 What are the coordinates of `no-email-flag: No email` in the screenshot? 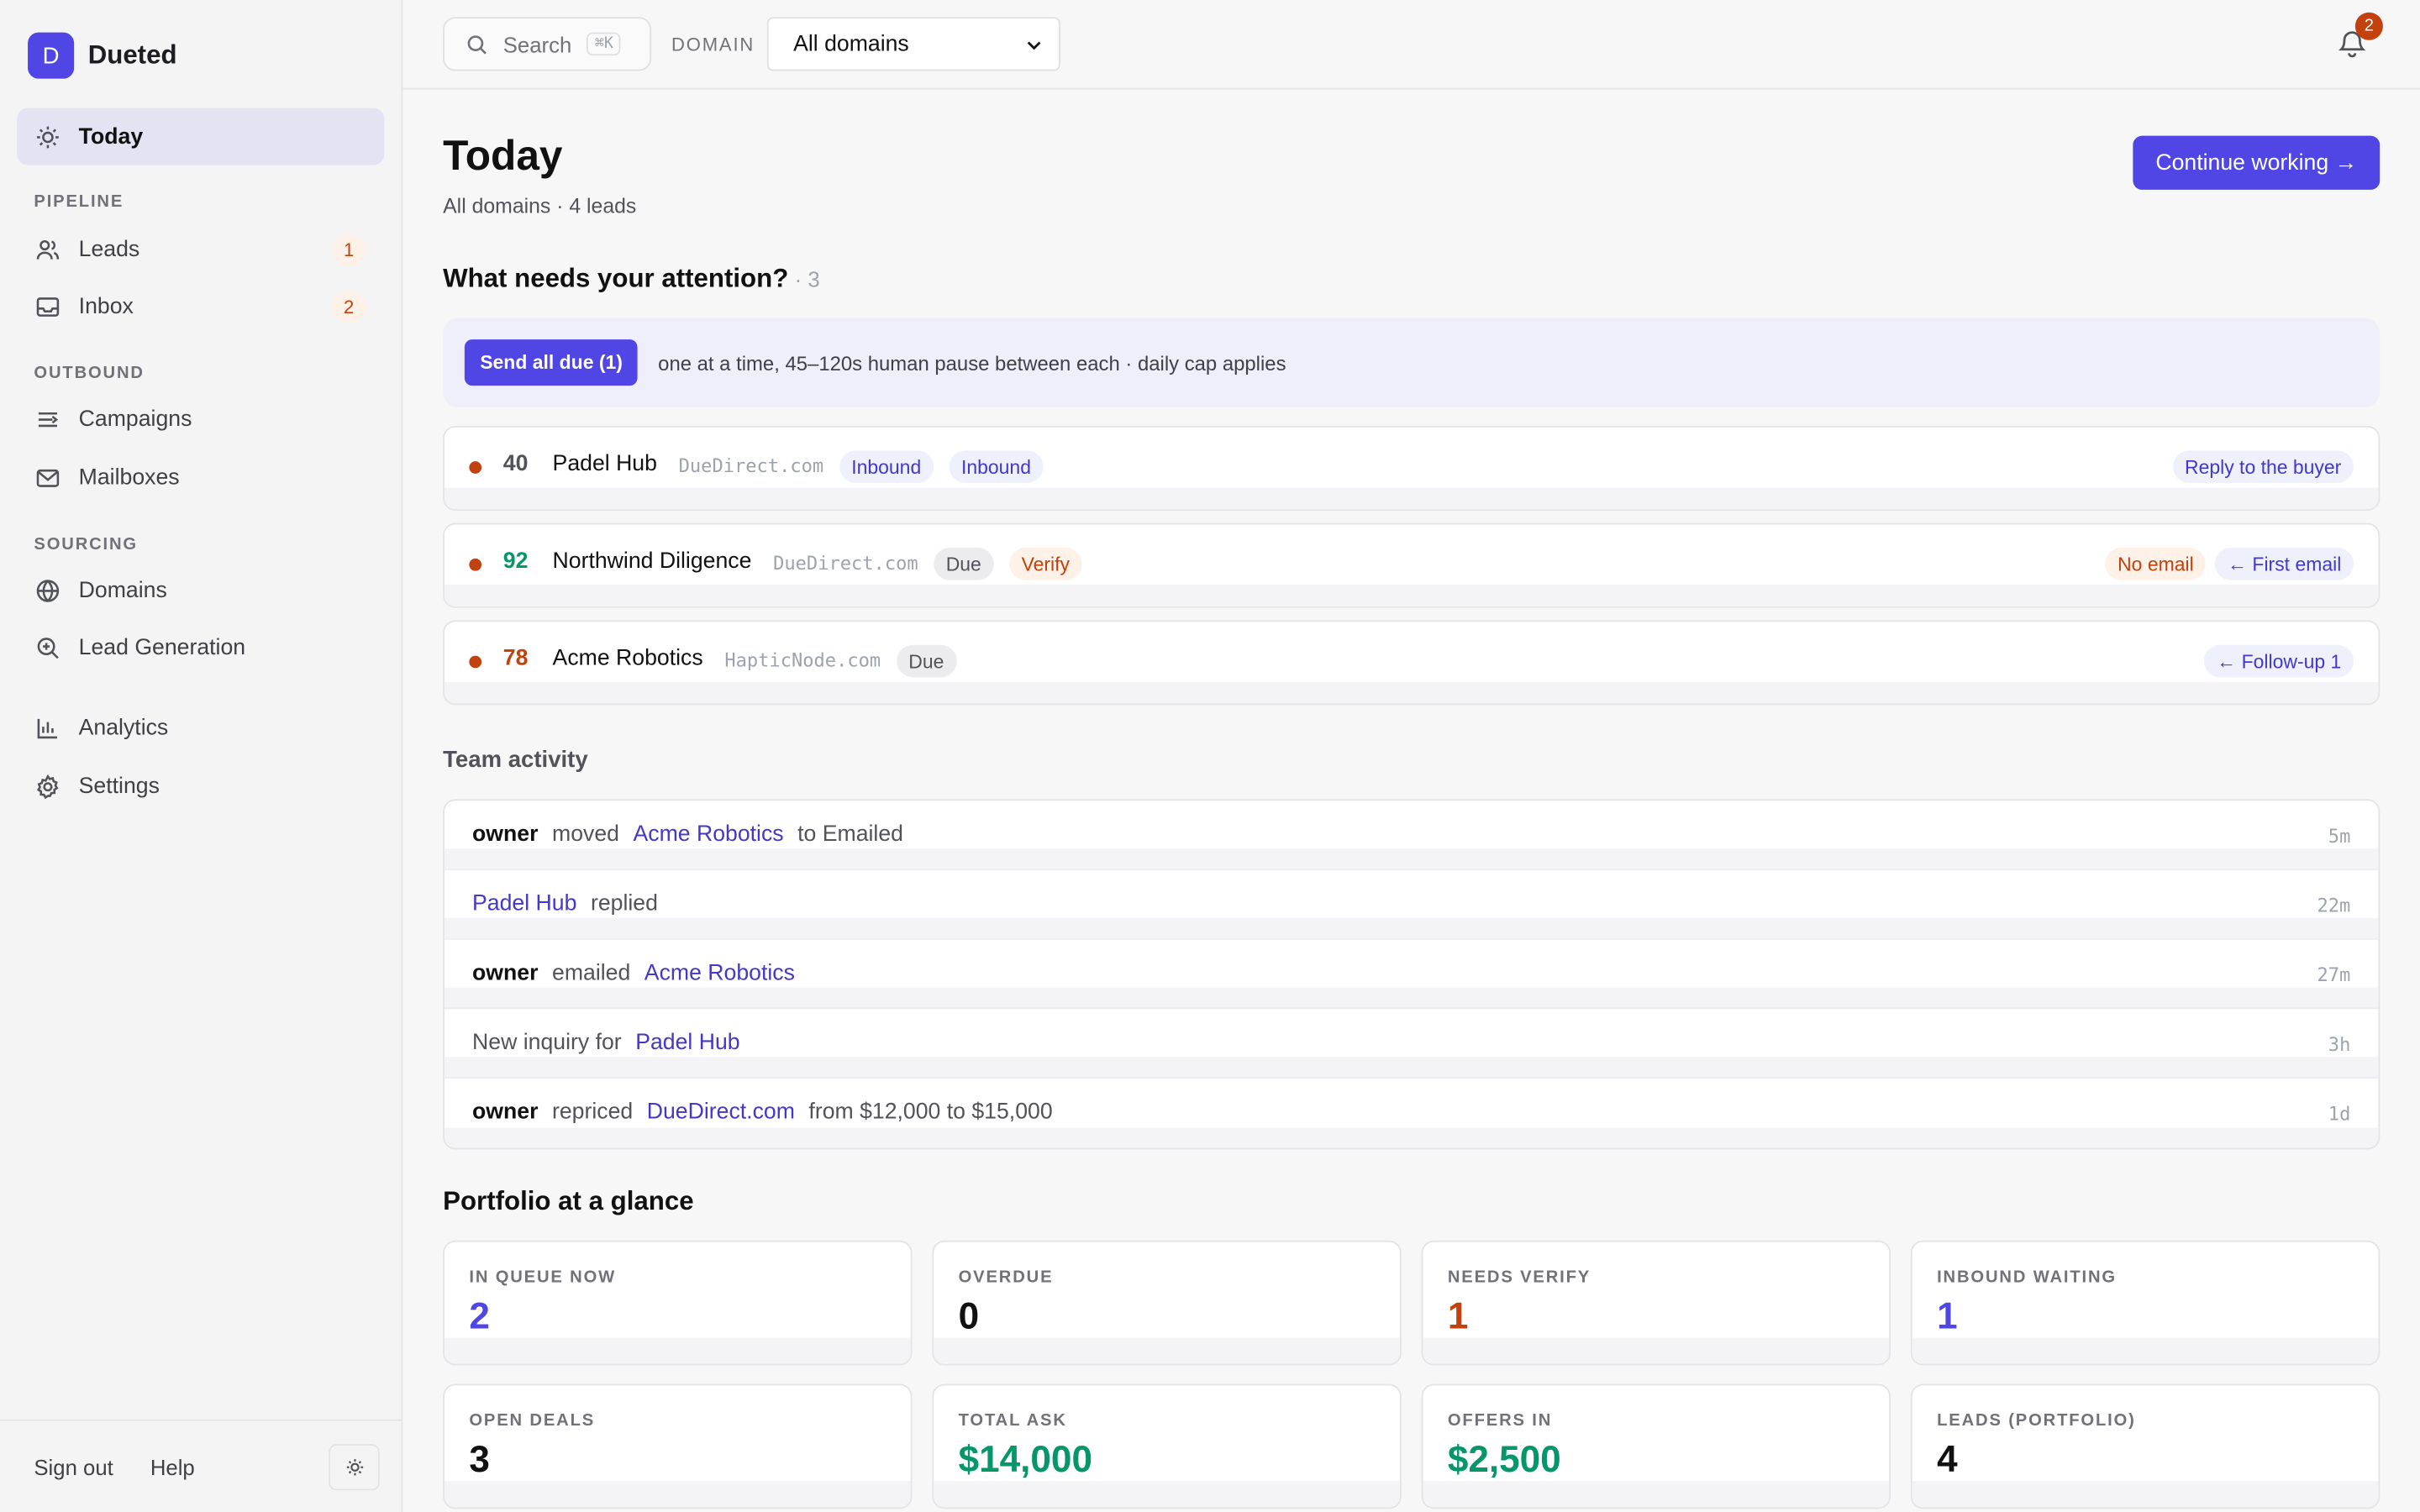 It's located at (2156, 564).